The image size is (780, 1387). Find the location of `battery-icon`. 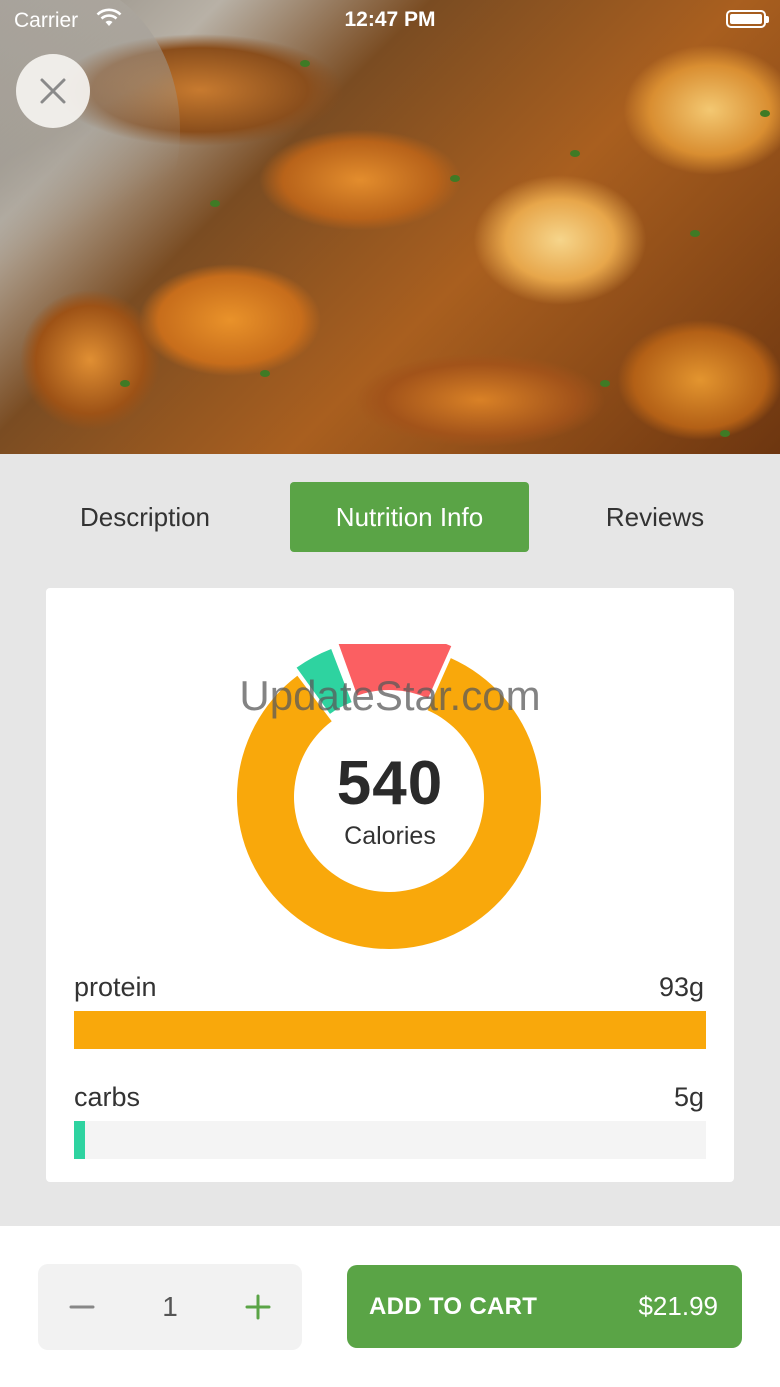

battery-icon is located at coordinates (747, 19).